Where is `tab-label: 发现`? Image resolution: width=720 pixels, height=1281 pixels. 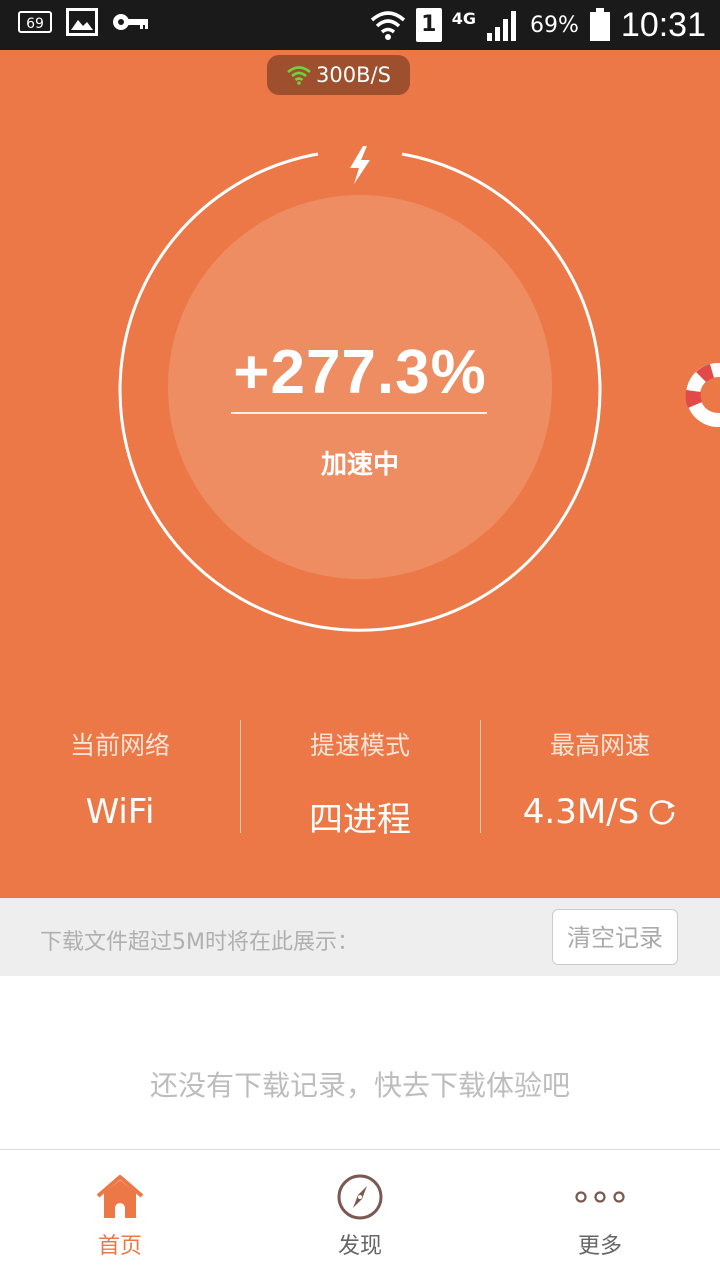 tab-label: 发现 is located at coordinates (359, 1246).